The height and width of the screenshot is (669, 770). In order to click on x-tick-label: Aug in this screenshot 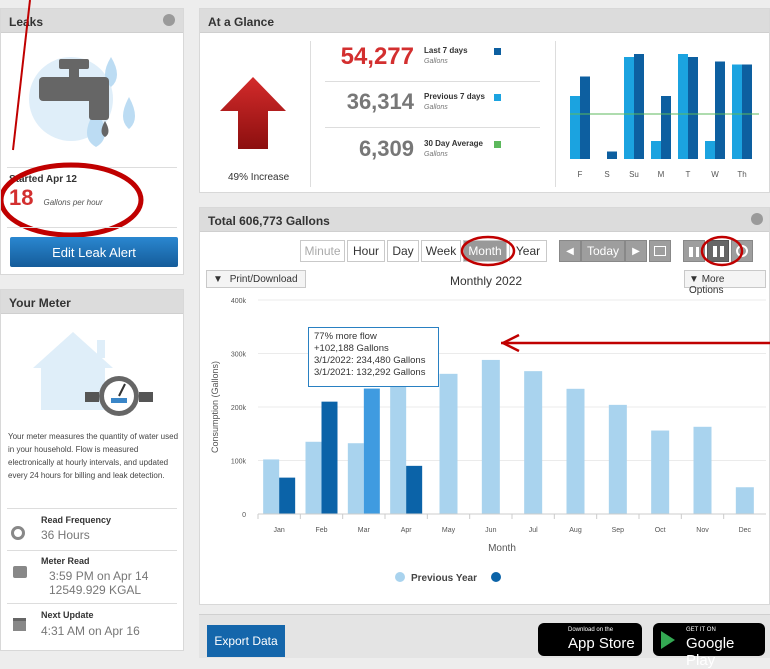, I will do `click(575, 530)`.